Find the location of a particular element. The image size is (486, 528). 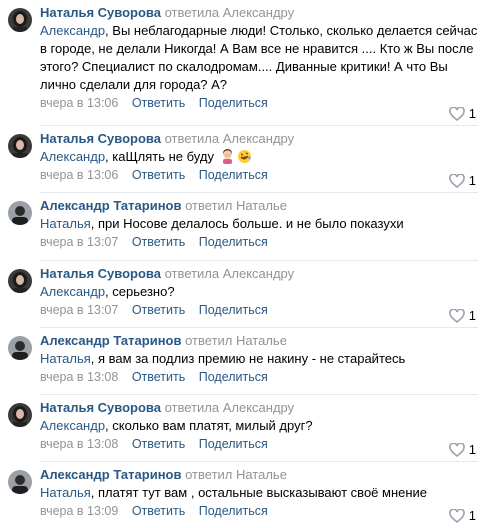

comment-text: Александр, каЩлять не буду is located at coordinates (259, 157).